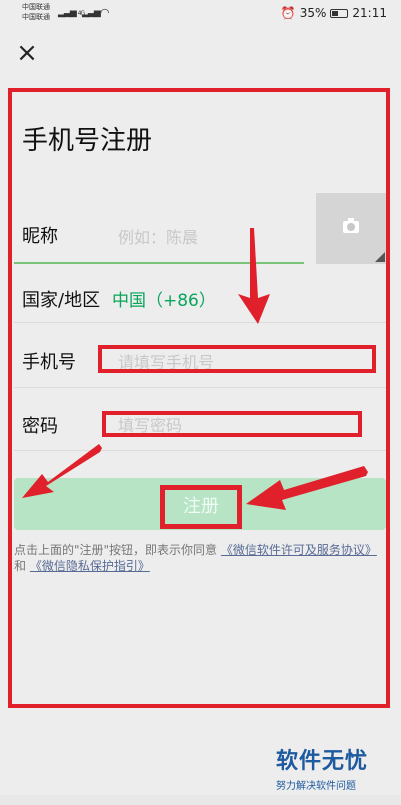 Image resolution: width=401 pixels, height=805 pixels. Describe the element at coordinates (27, 53) in the screenshot. I see `close-icon: ×` at that location.